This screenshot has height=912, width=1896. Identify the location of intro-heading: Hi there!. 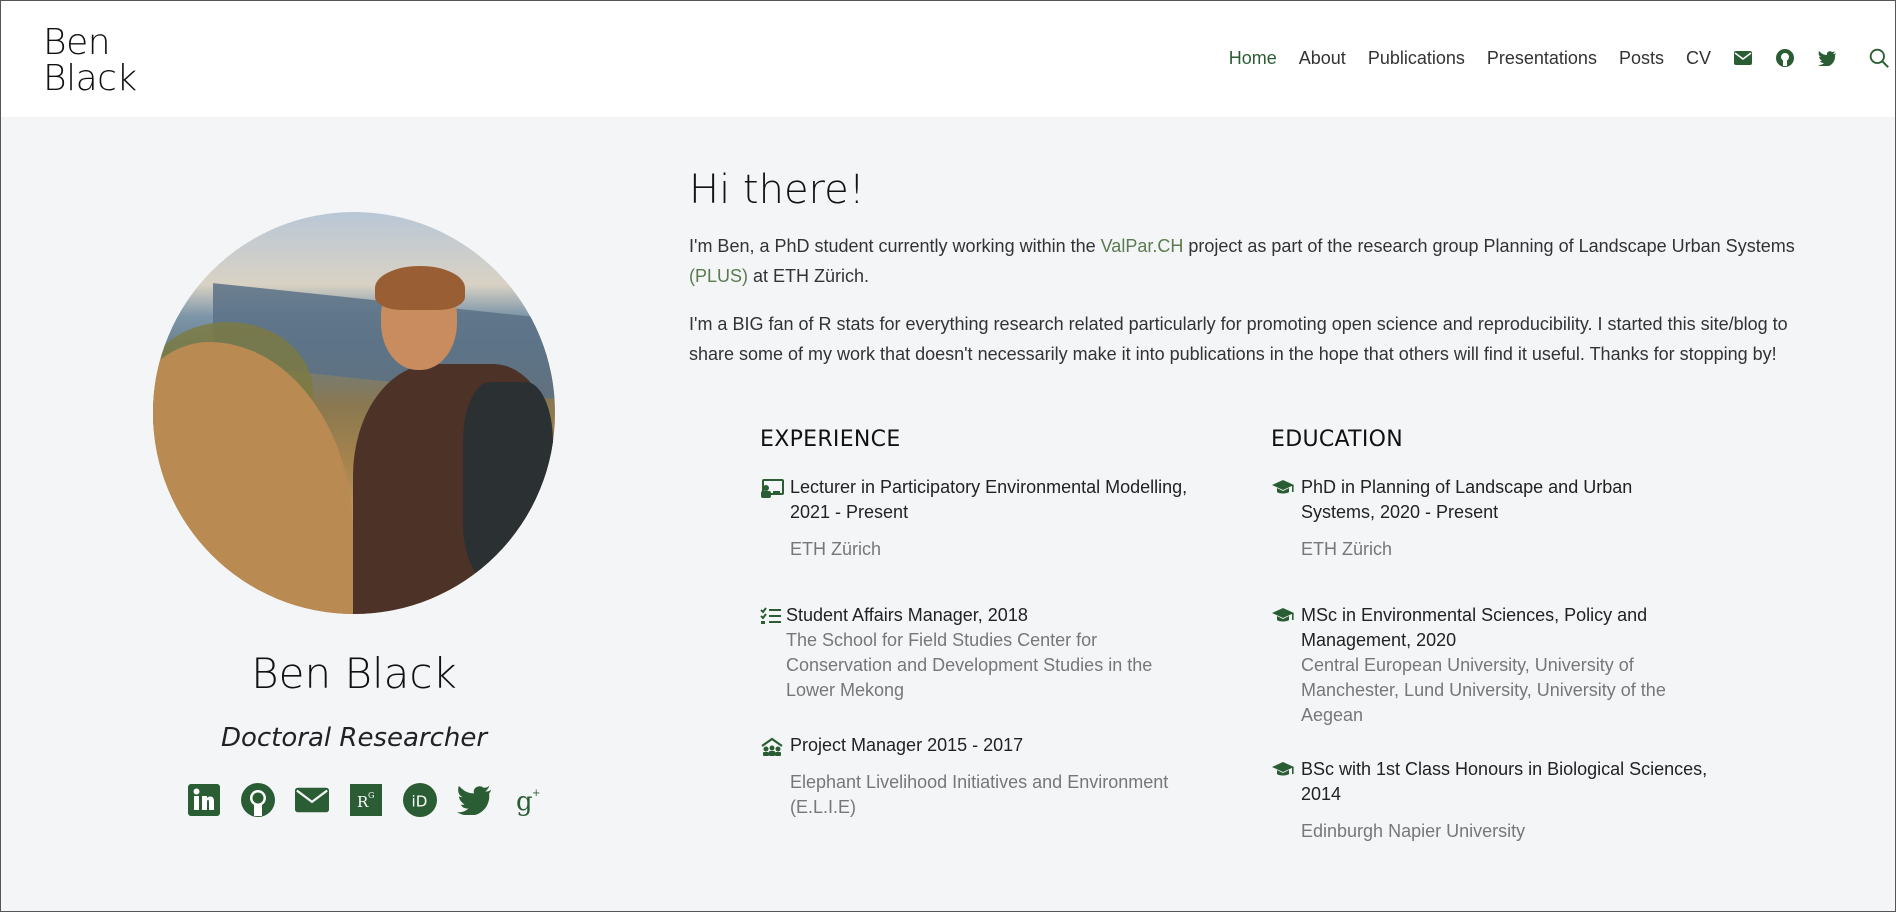
(777, 190).